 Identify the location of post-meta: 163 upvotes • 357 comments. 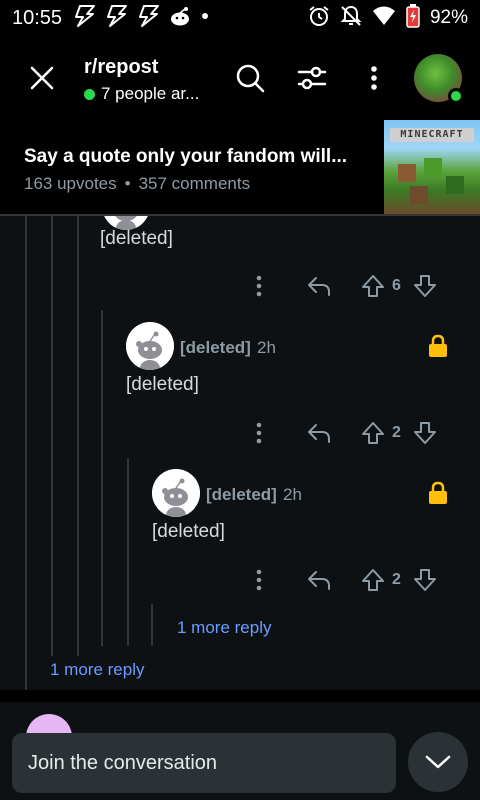
(137, 184).